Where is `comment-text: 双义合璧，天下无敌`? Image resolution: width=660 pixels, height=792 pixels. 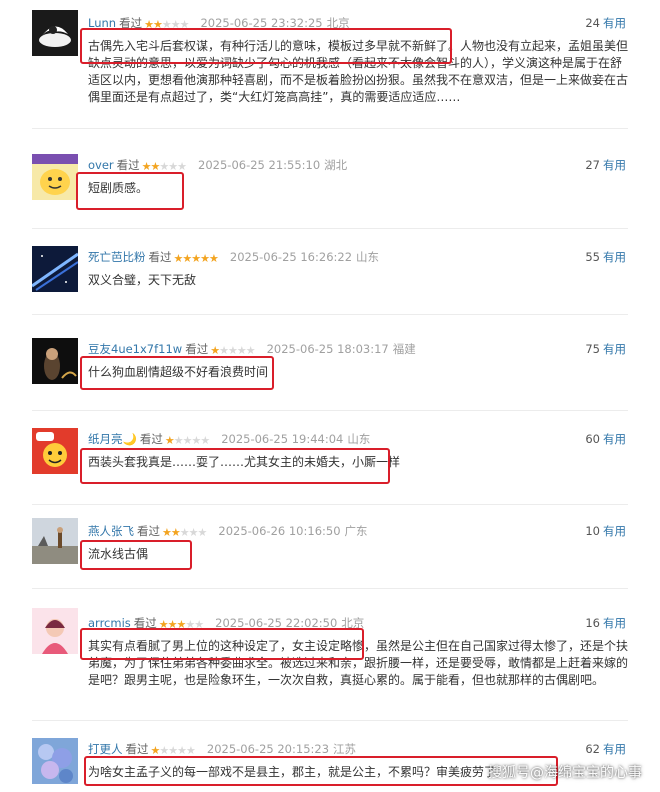
comment-text: 双义合璧，天下无敌 is located at coordinates (142, 280).